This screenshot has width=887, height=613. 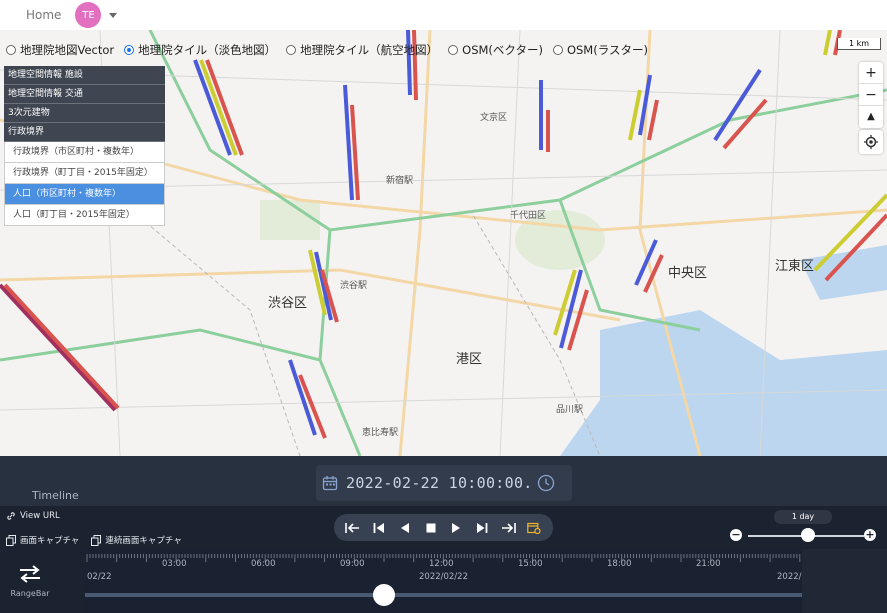 I want to click on speed-increase-button: +, so click(x=870, y=535).